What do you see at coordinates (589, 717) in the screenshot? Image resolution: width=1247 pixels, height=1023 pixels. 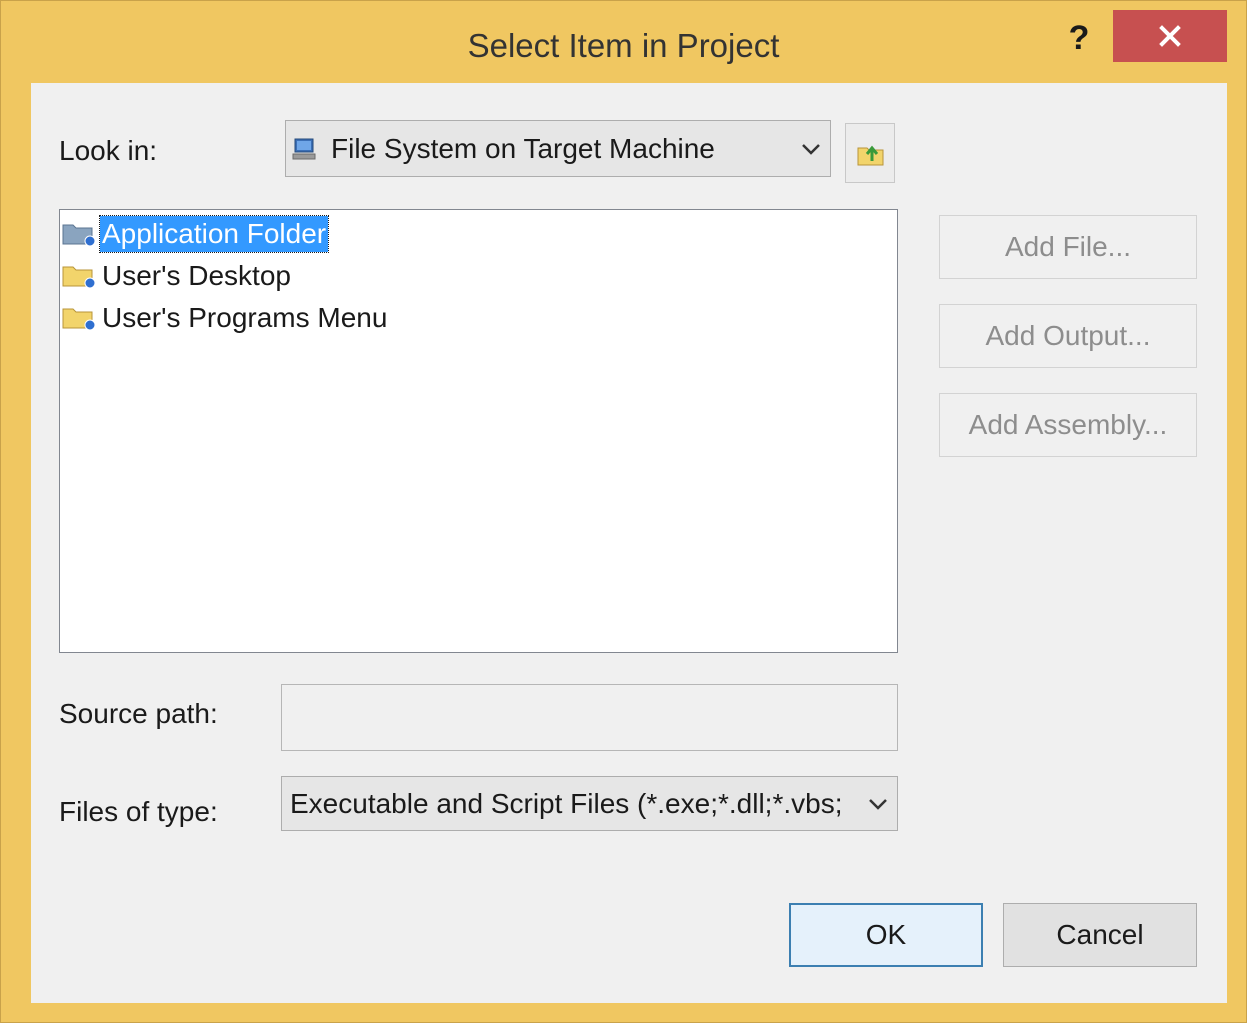 I see `source-path-field` at bounding box center [589, 717].